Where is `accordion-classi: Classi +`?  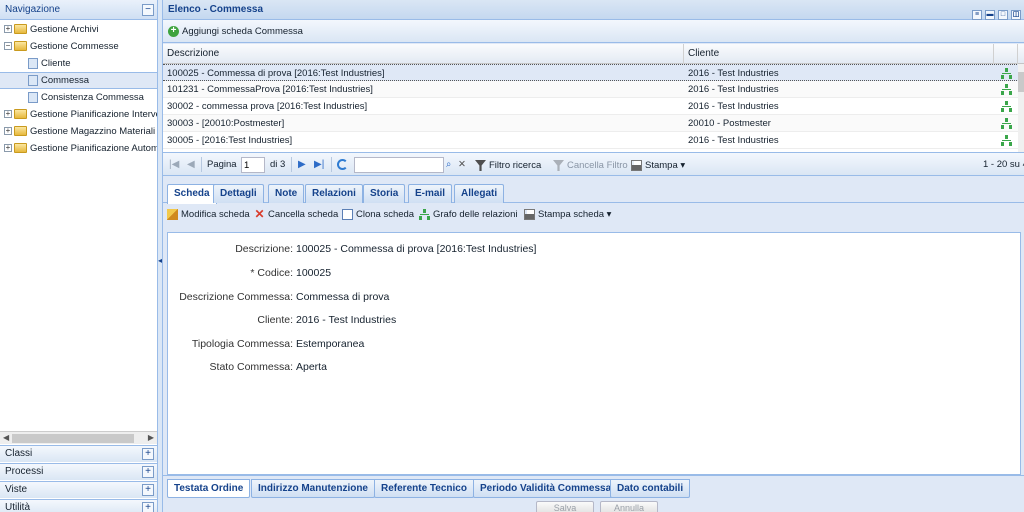 accordion-classi: Classi + is located at coordinates (78, 453).